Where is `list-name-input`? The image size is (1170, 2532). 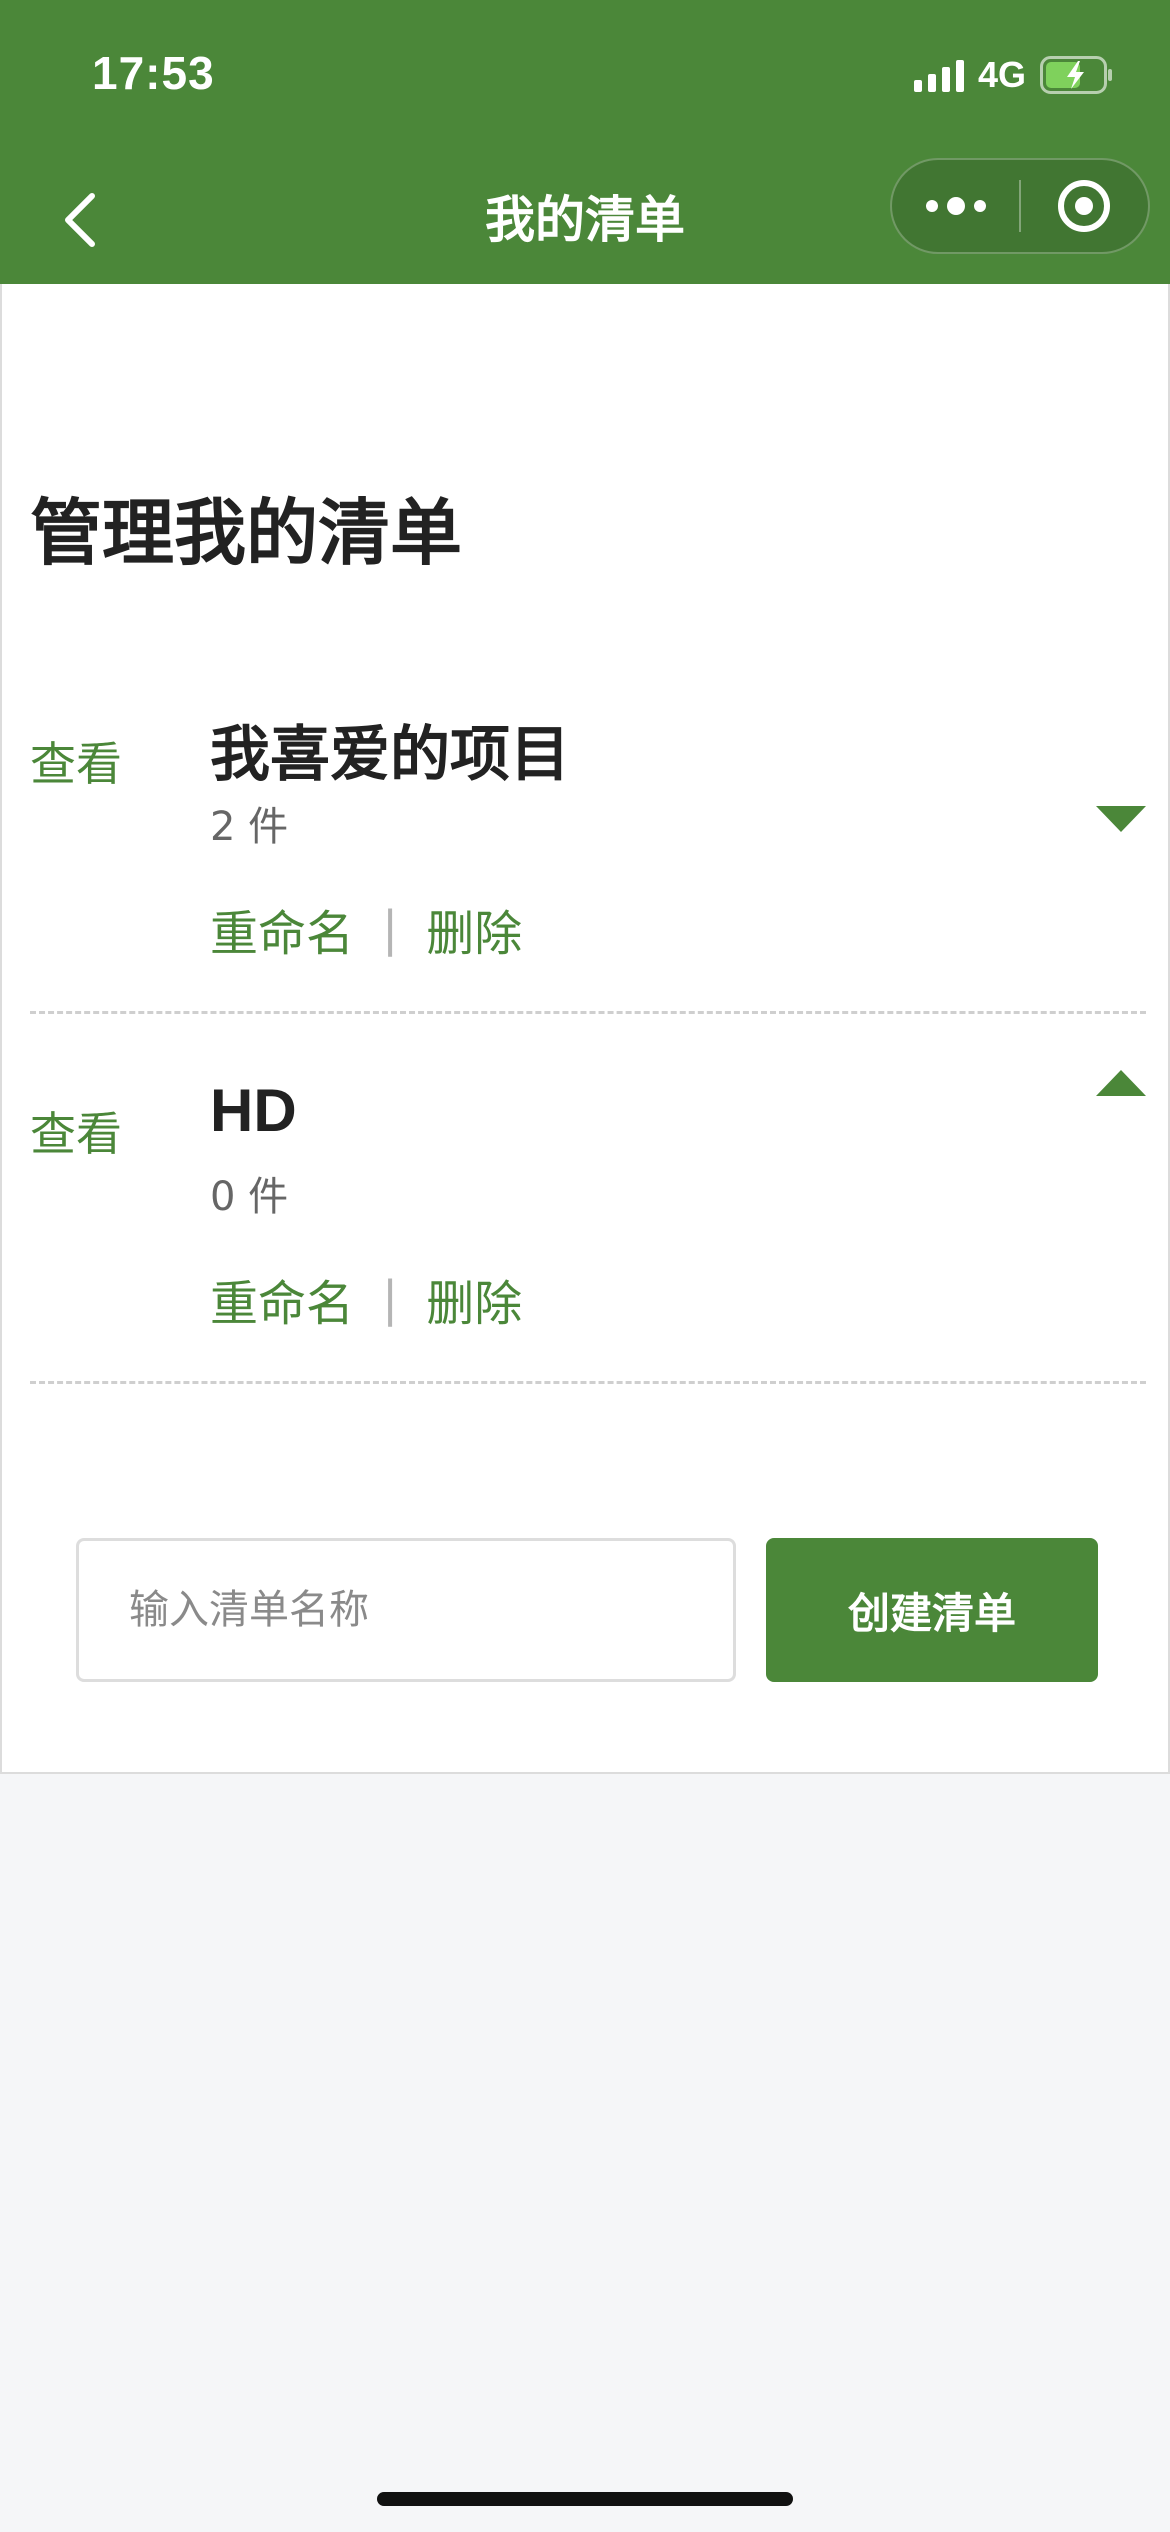 list-name-input is located at coordinates (406, 1610).